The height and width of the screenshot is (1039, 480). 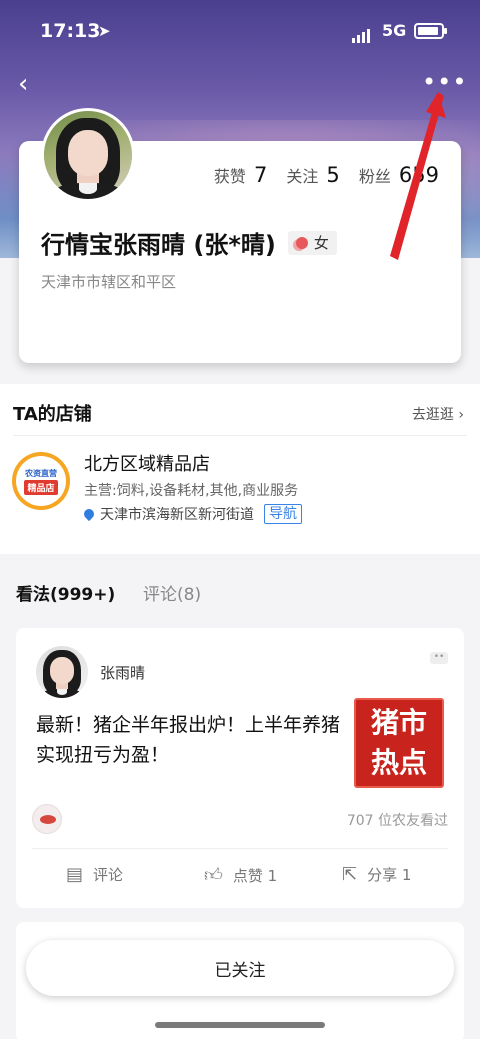 What do you see at coordinates (52, 414) in the screenshot?
I see `shop-section-title: TA的店铺` at bounding box center [52, 414].